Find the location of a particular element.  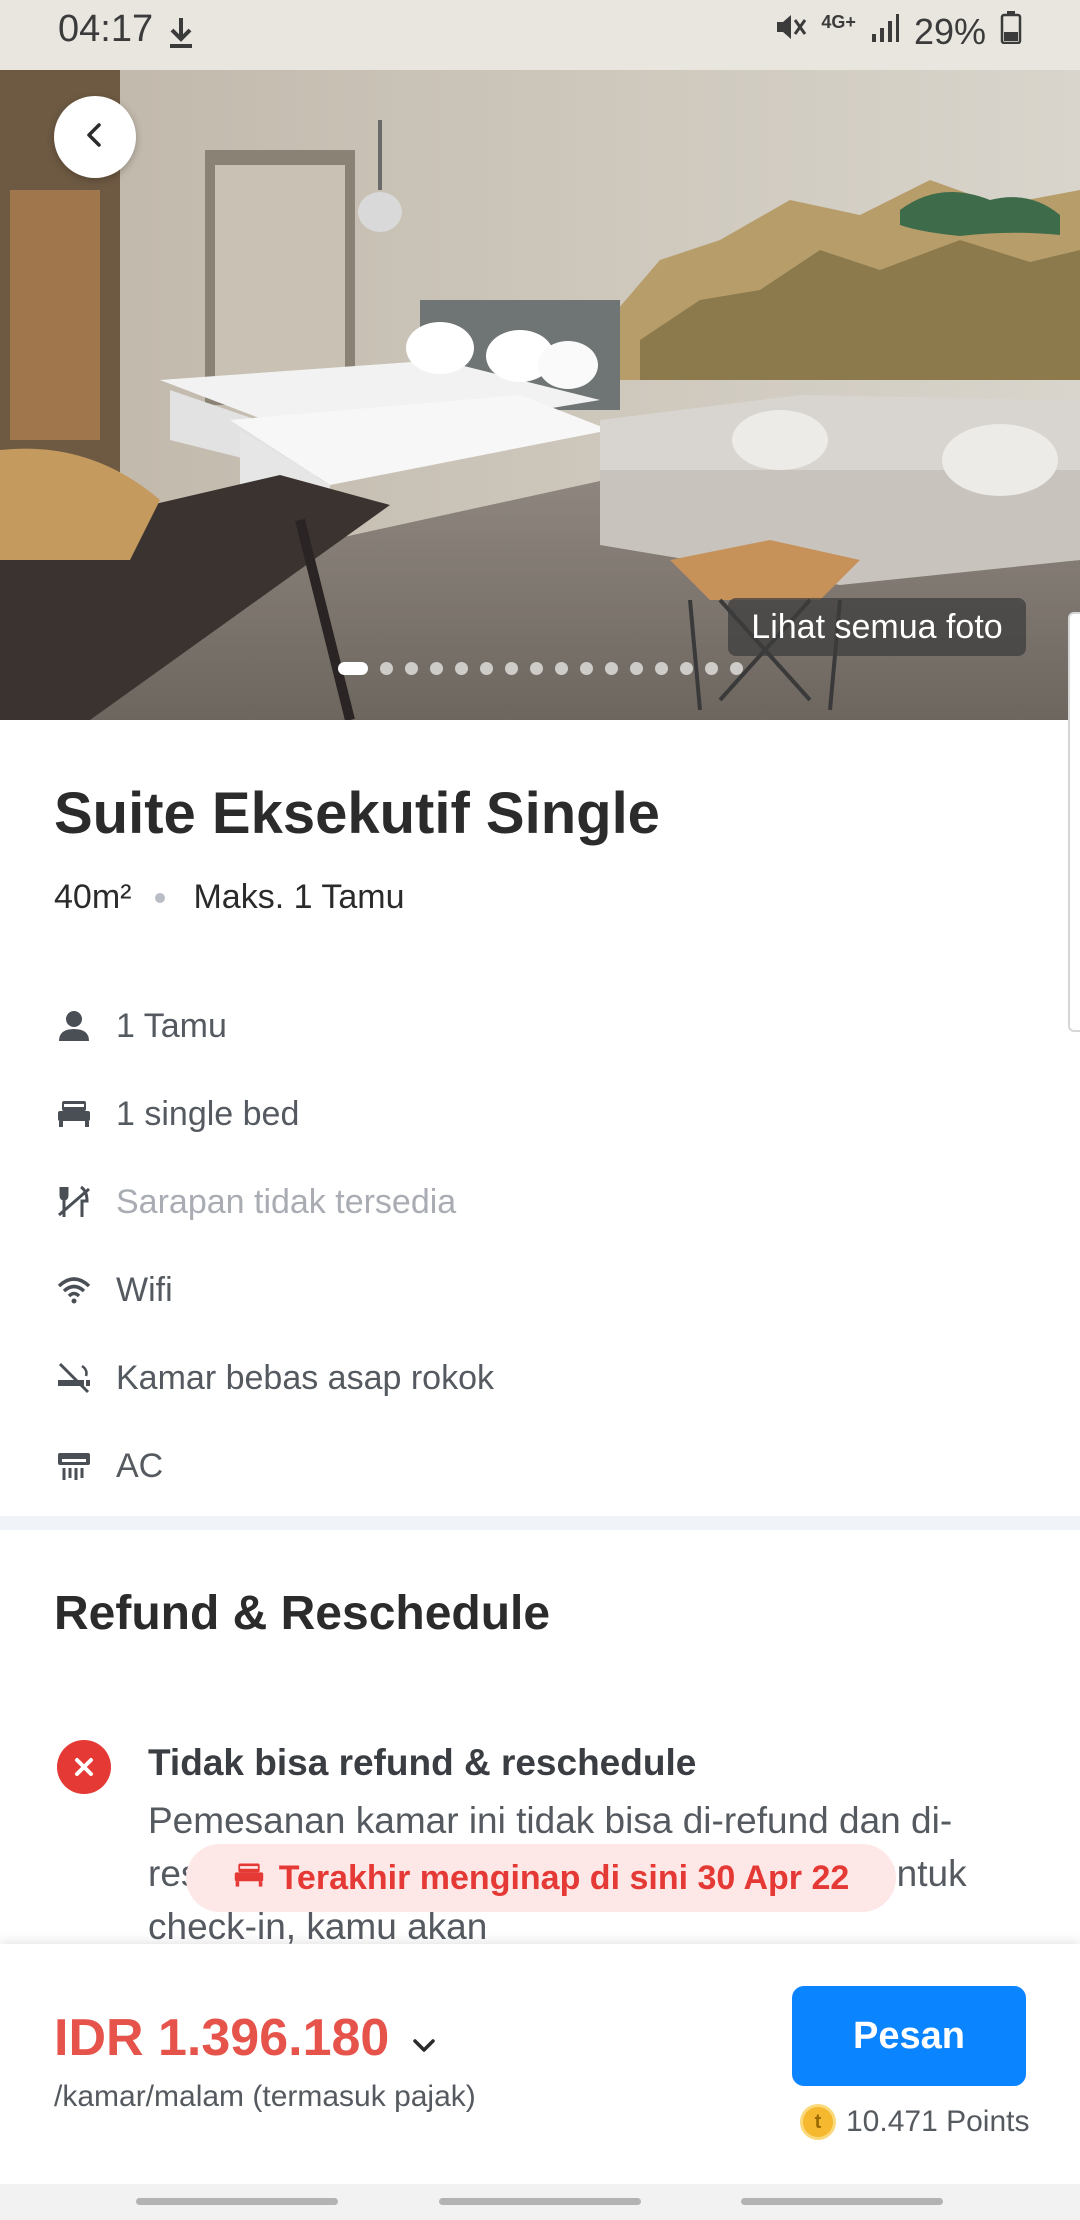

facility-label: Kamar bebas asap rokok is located at coordinates (305, 1377).